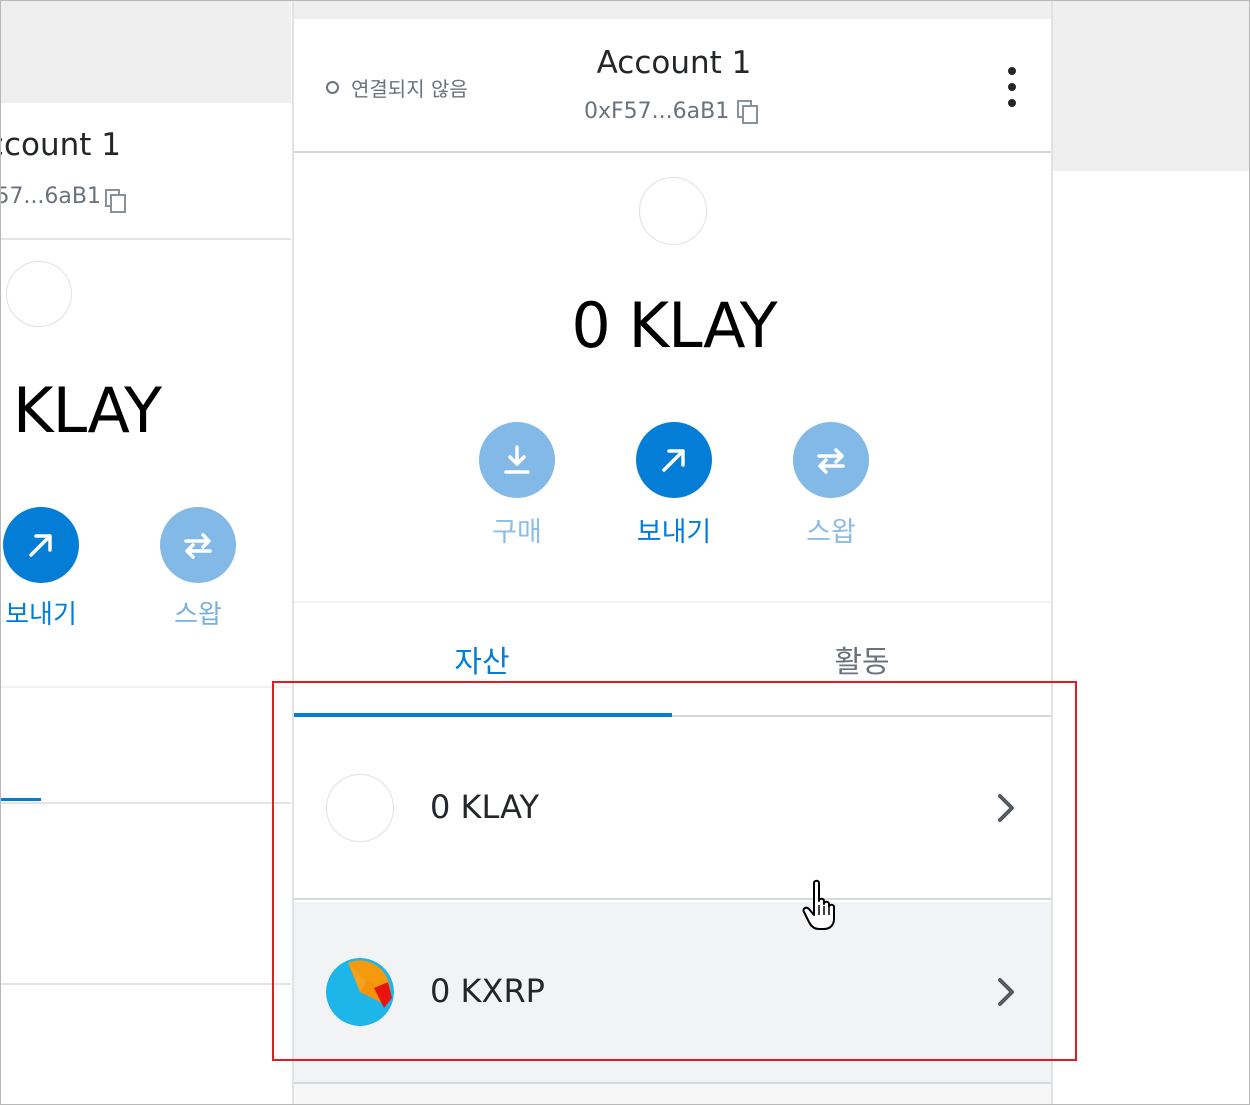  I want to click on account-address: 0xF57...6aB1, so click(657, 111).